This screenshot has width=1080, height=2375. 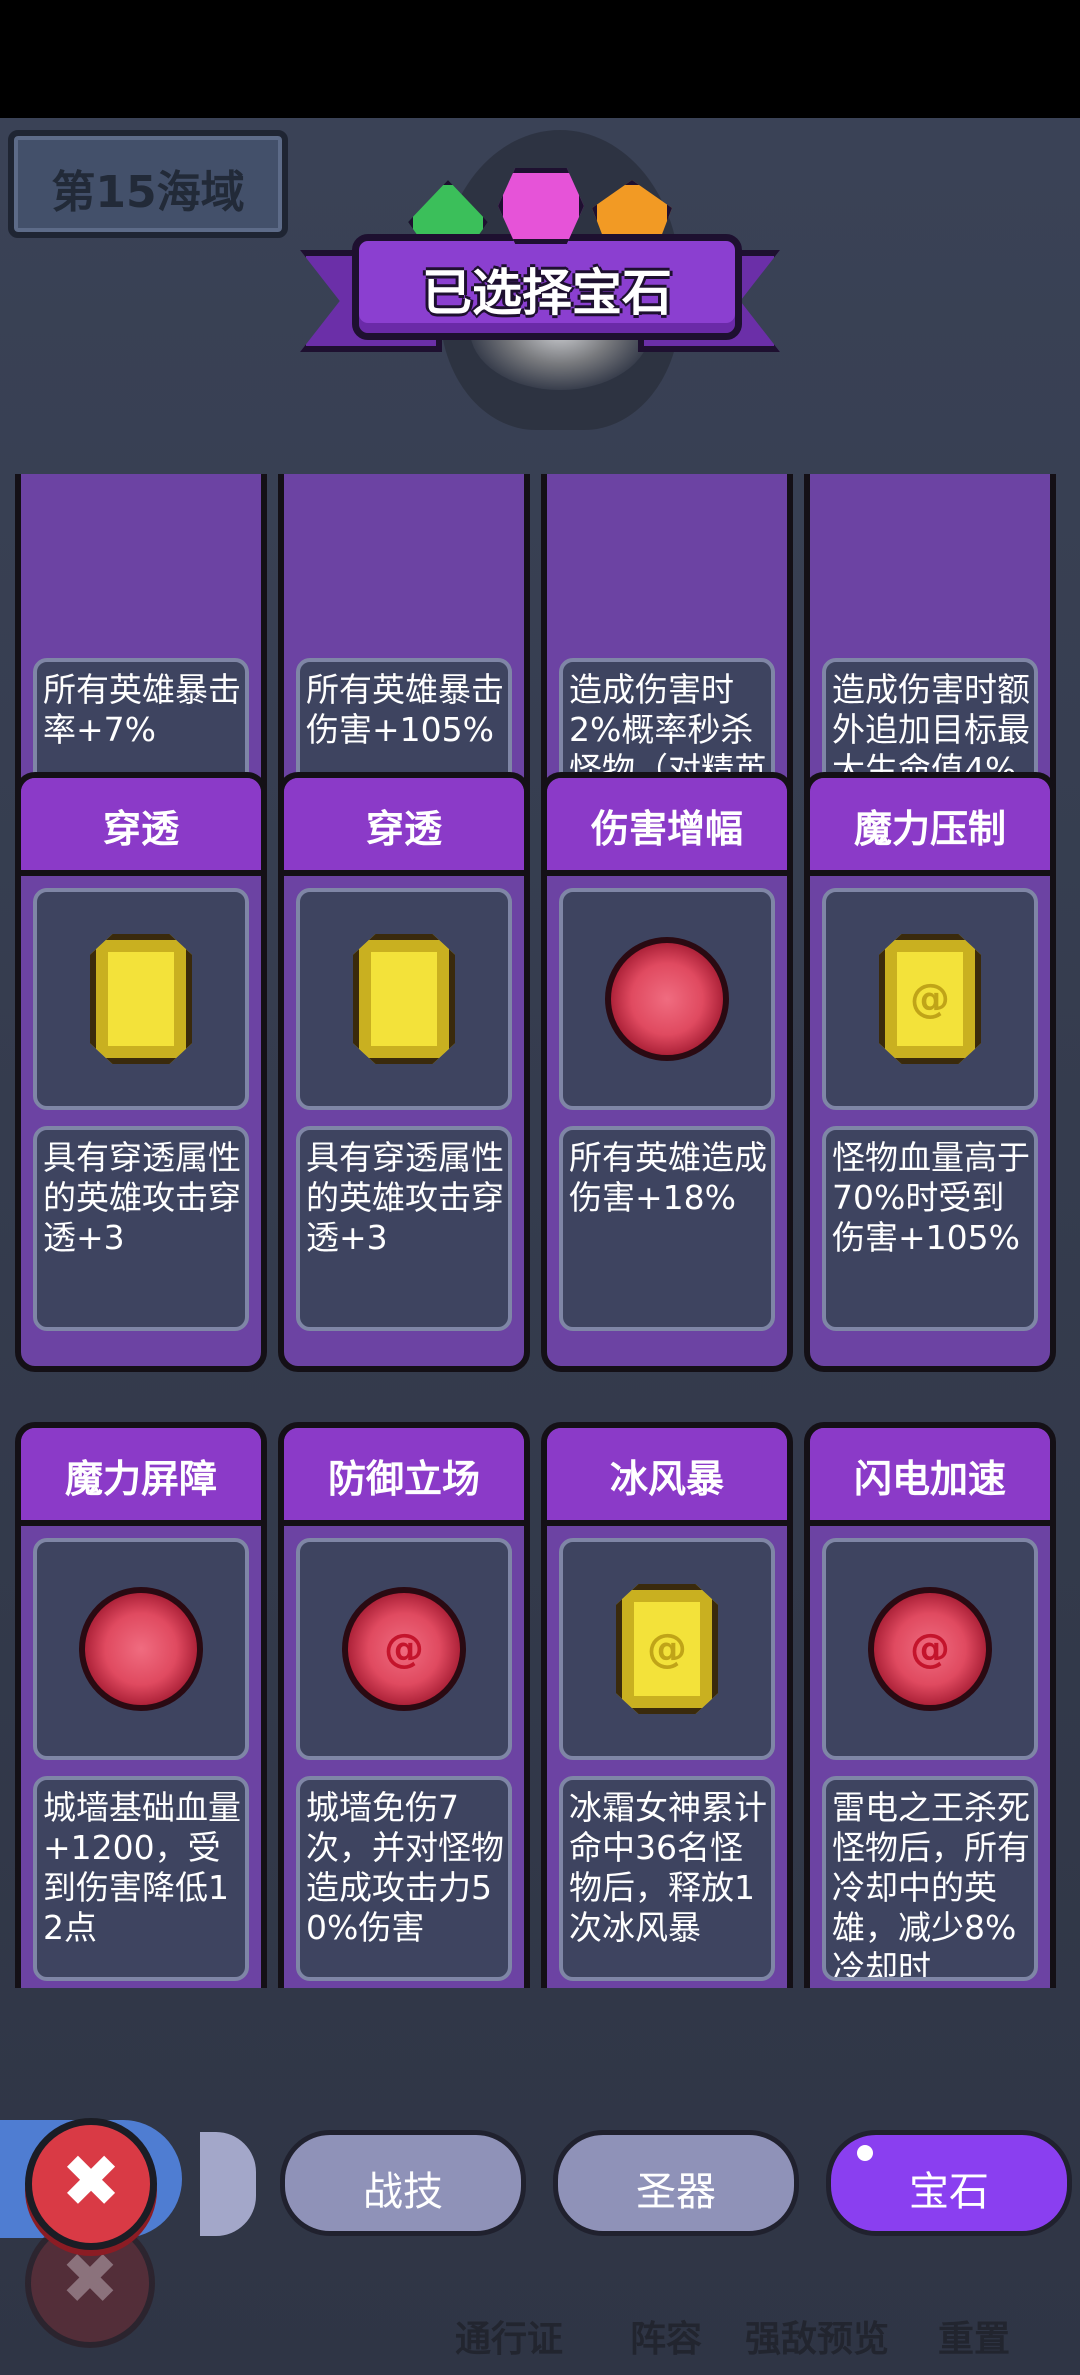 I want to click on sea-level-badge: 第15海域, so click(x=148, y=184).